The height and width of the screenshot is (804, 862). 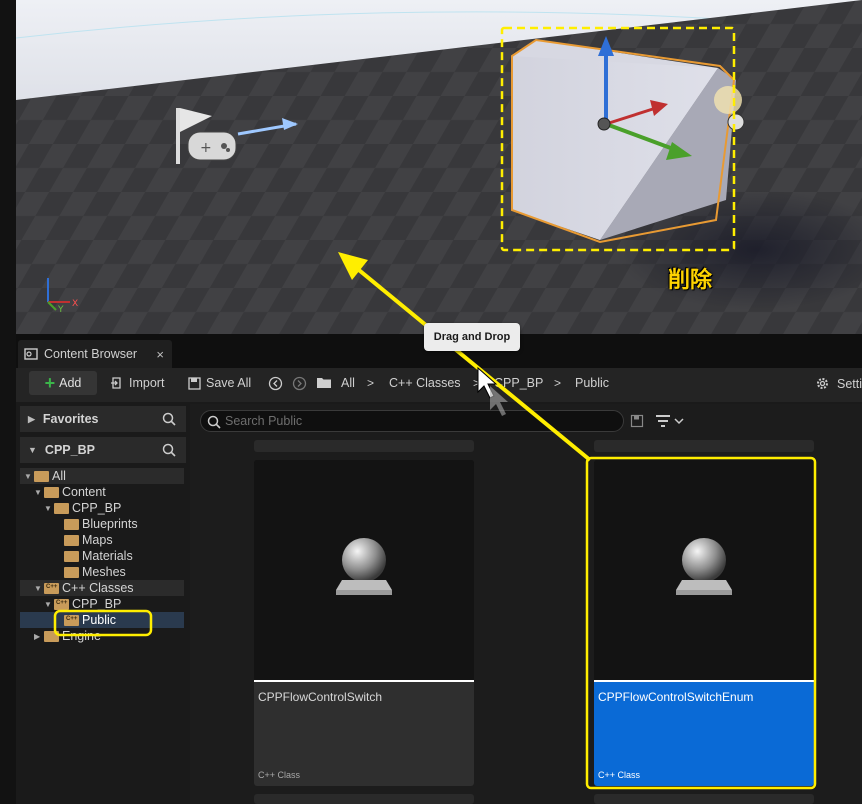 I want to click on add-button: + Add, so click(x=63, y=383).